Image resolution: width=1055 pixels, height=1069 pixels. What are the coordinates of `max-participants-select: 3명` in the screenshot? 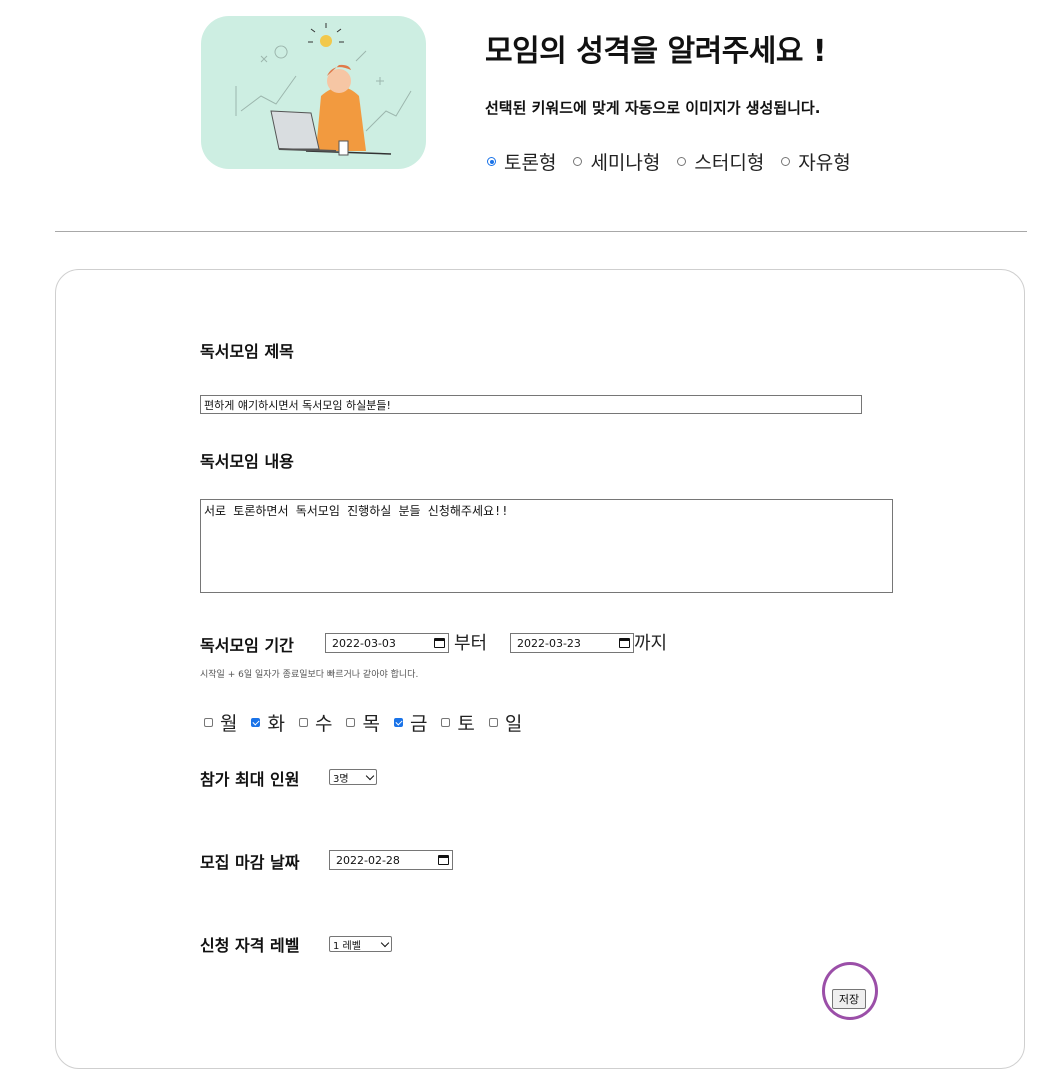 It's located at (353, 777).